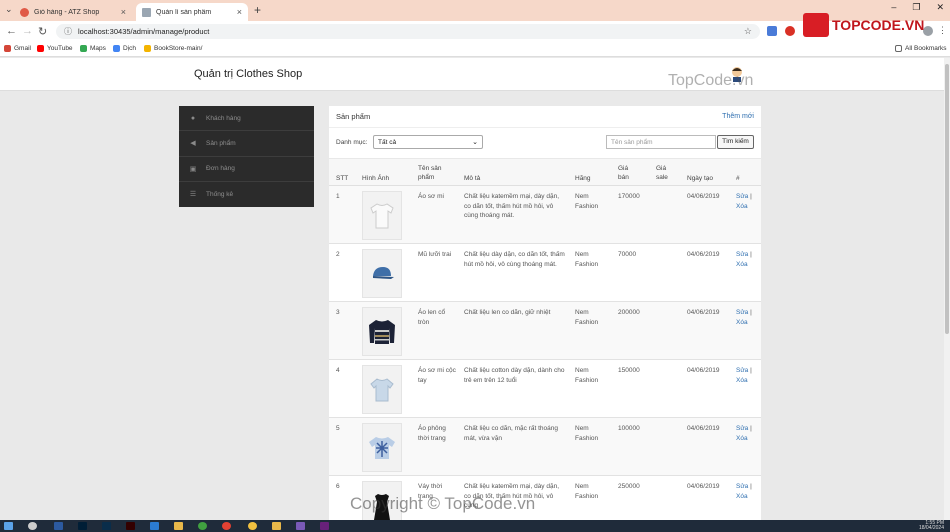 The height and width of the screenshot is (532, 950). I want to click on folder-icon, so click(147, 48).